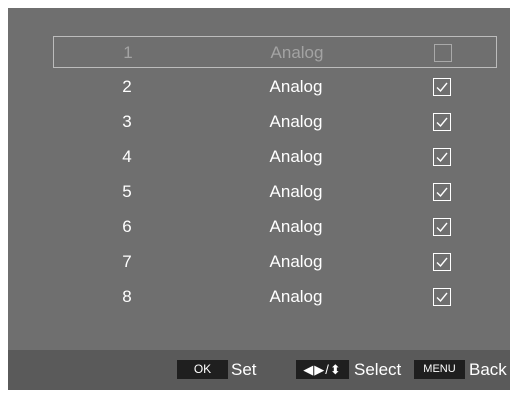 The width and height of the screenshot is (516, 396). I want to click on channel-row-4: 4 Analog, so click(275, 157).